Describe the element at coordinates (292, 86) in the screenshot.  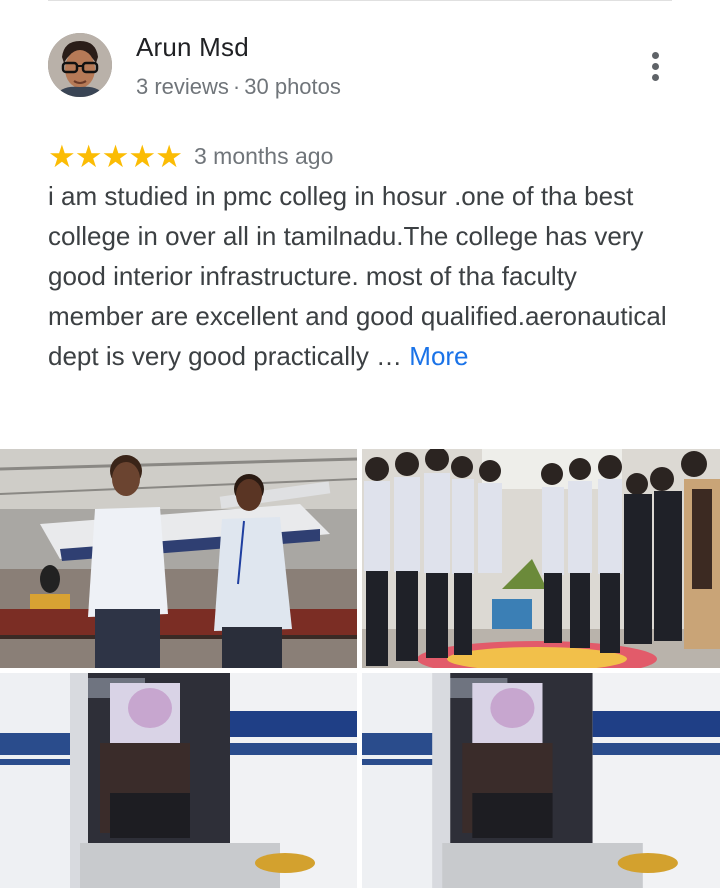
I see `photo-count: 30 photos` at that location.